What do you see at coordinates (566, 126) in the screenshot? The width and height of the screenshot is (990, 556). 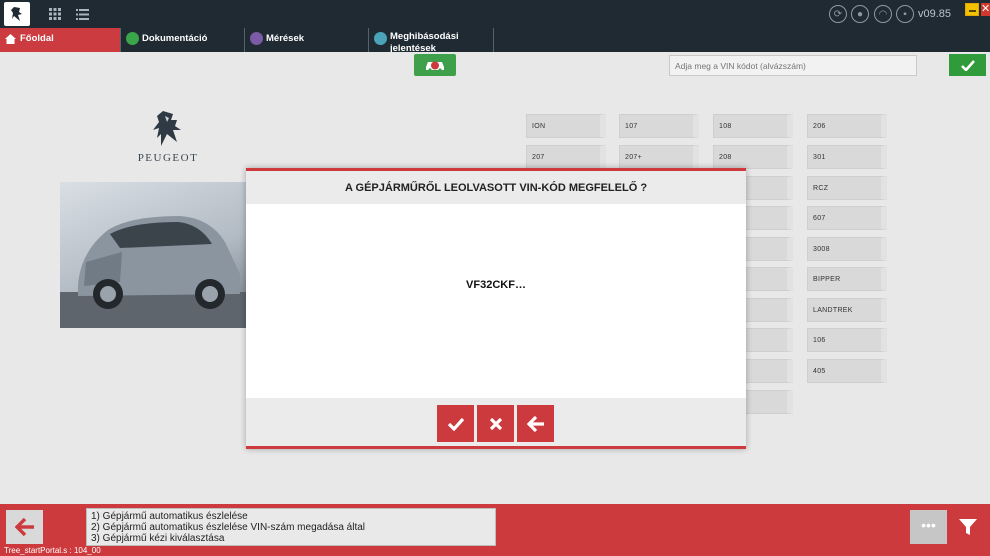 I see `model-button: ION` at bounding box center [566, 126].